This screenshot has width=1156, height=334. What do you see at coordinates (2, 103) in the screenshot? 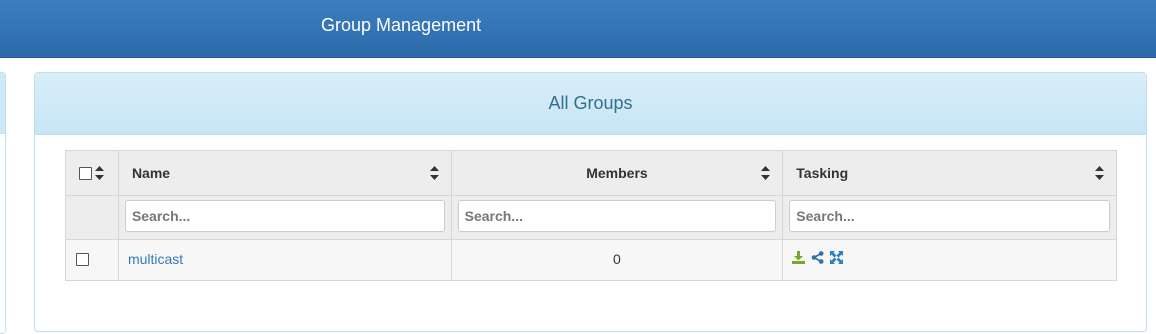
I see `sidebar-panel-header-edge` at bounding box center [2, 103].